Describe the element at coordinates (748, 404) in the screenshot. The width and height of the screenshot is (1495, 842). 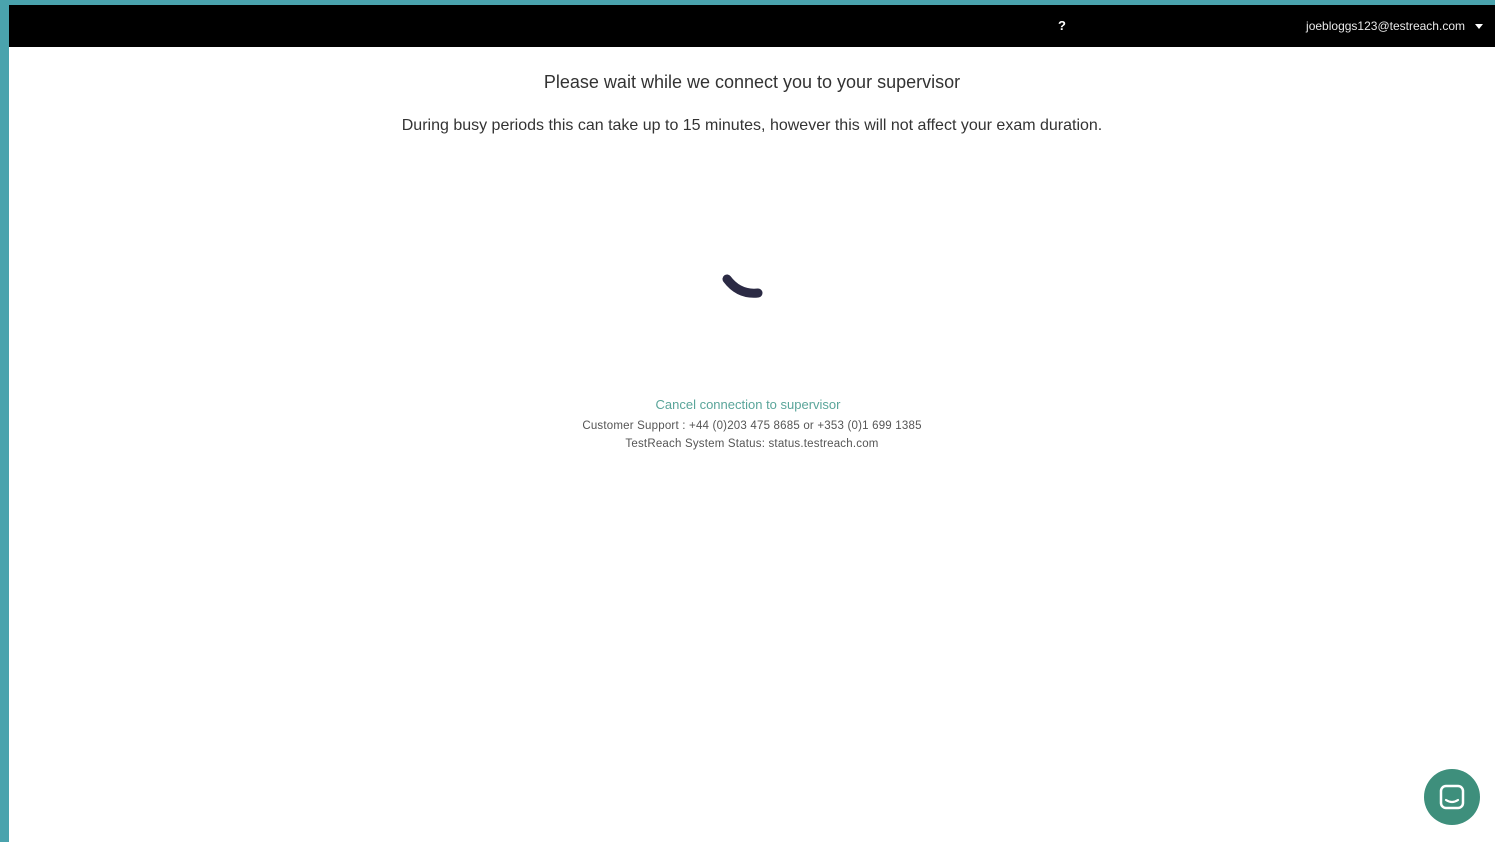
I see `cancel-connection-link: Cancel connection to supervisor` at that location.